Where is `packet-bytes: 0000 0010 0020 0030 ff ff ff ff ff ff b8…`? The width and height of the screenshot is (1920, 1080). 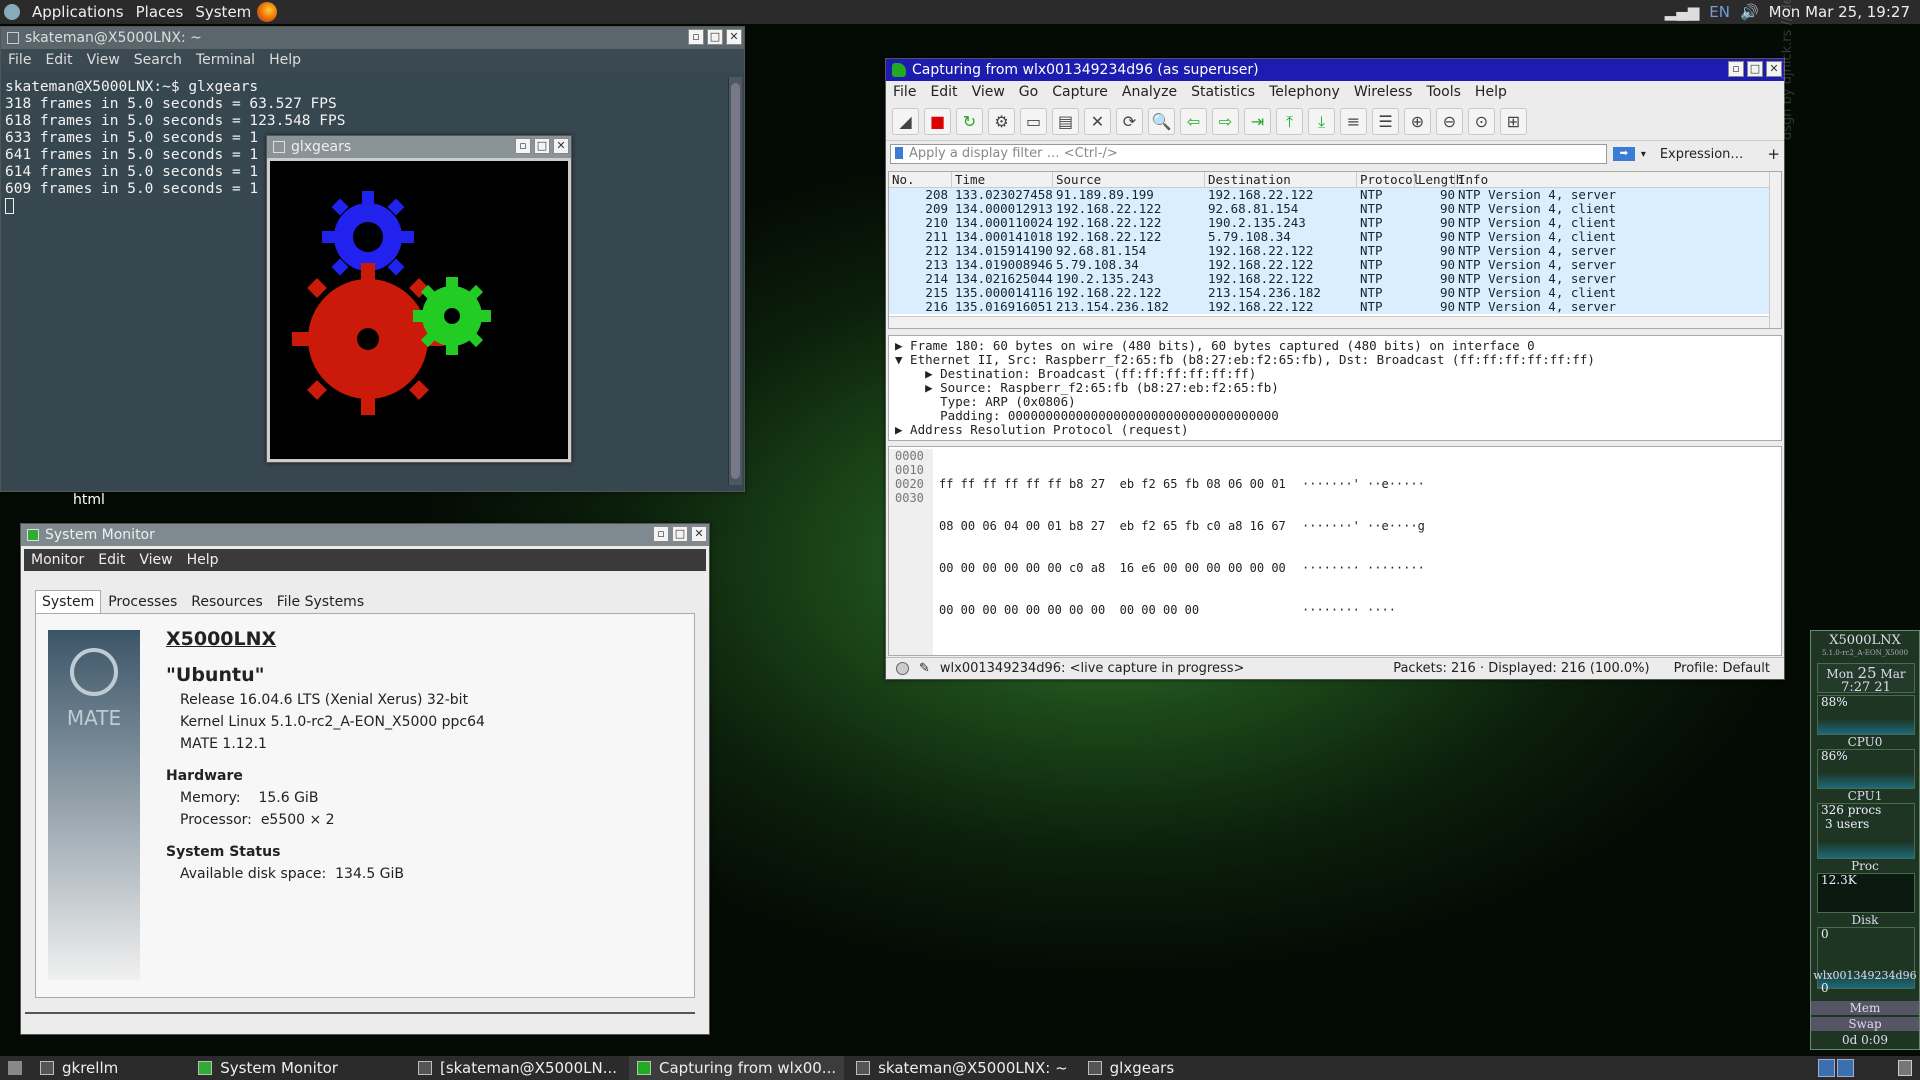 packet-bytes: 0000 0010 0020 0030 ff ff ff ff ff ff b8… is located at coordinates (1335, 551).